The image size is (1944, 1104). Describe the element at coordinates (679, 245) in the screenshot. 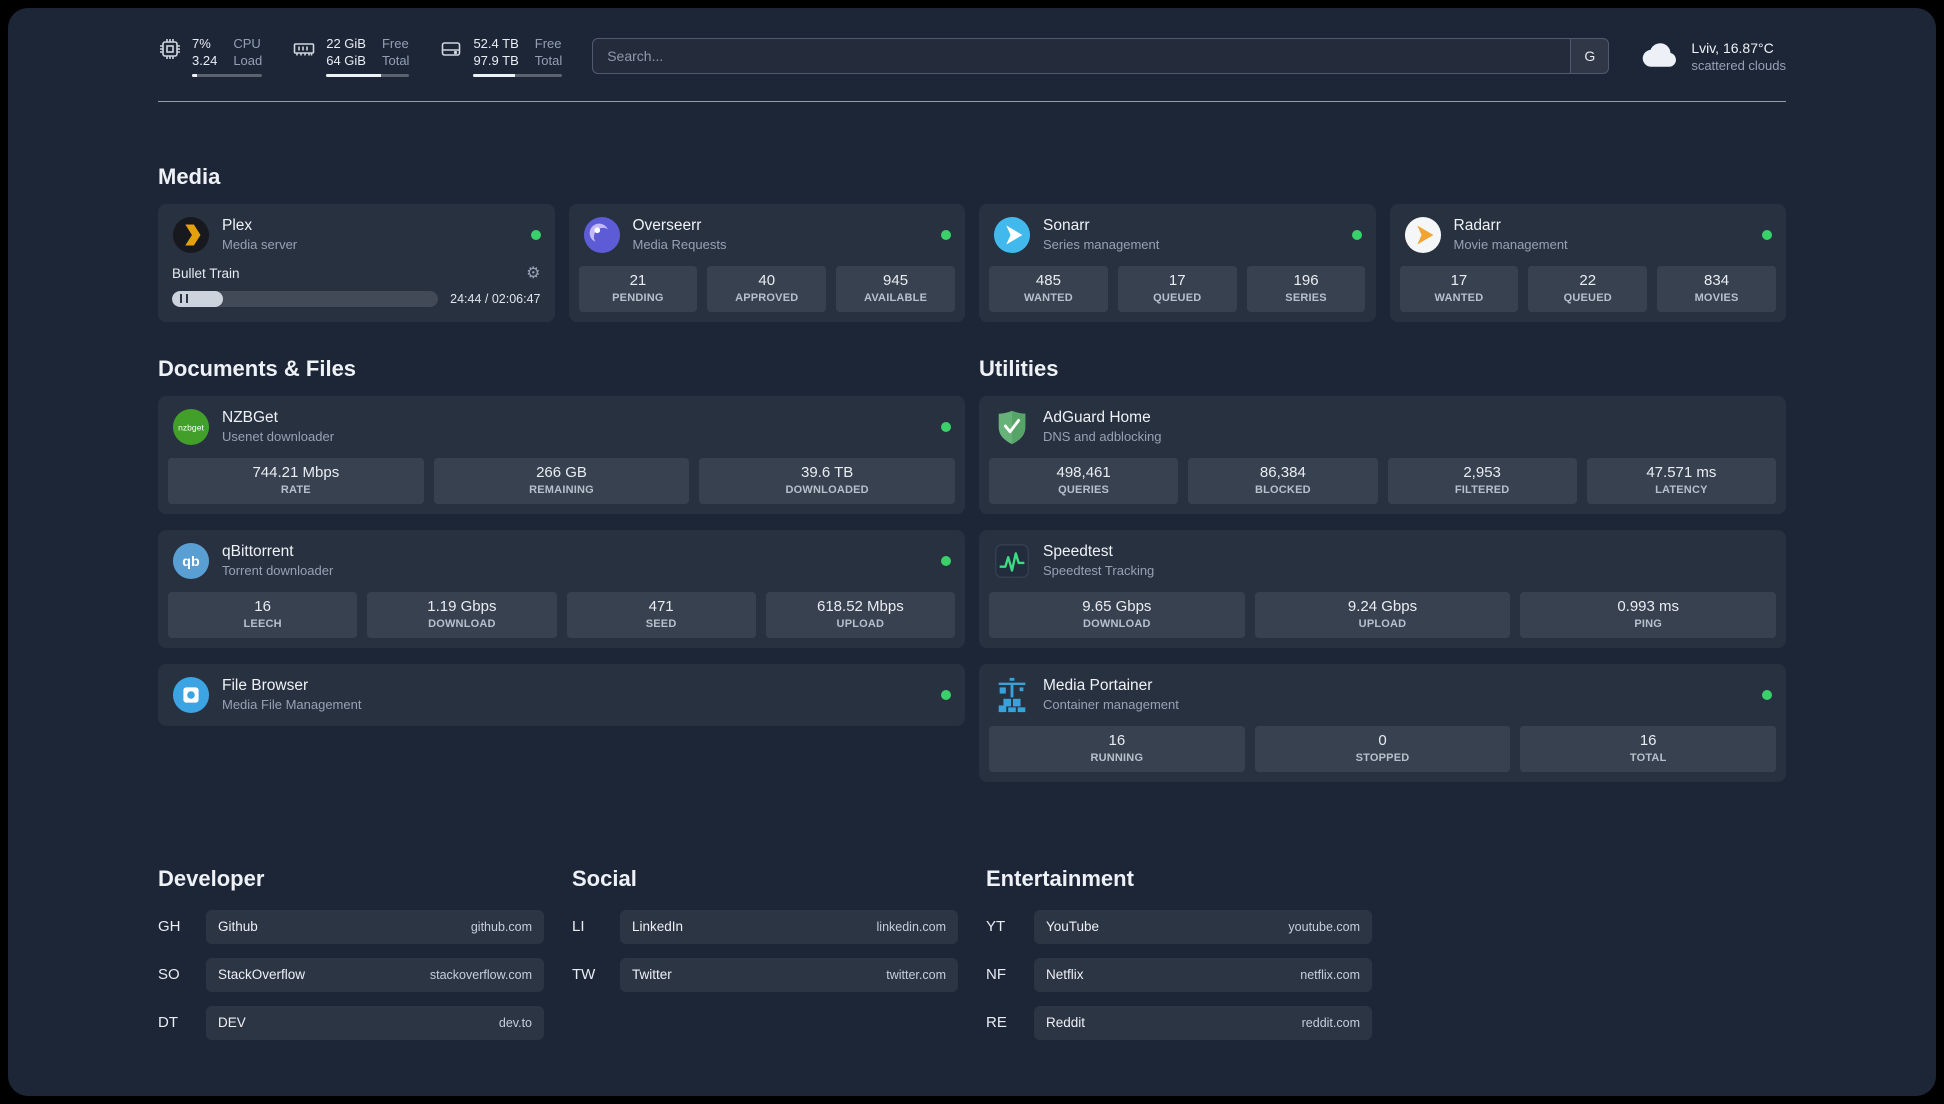

I see `service-subtitle: Media Requests` at that location.